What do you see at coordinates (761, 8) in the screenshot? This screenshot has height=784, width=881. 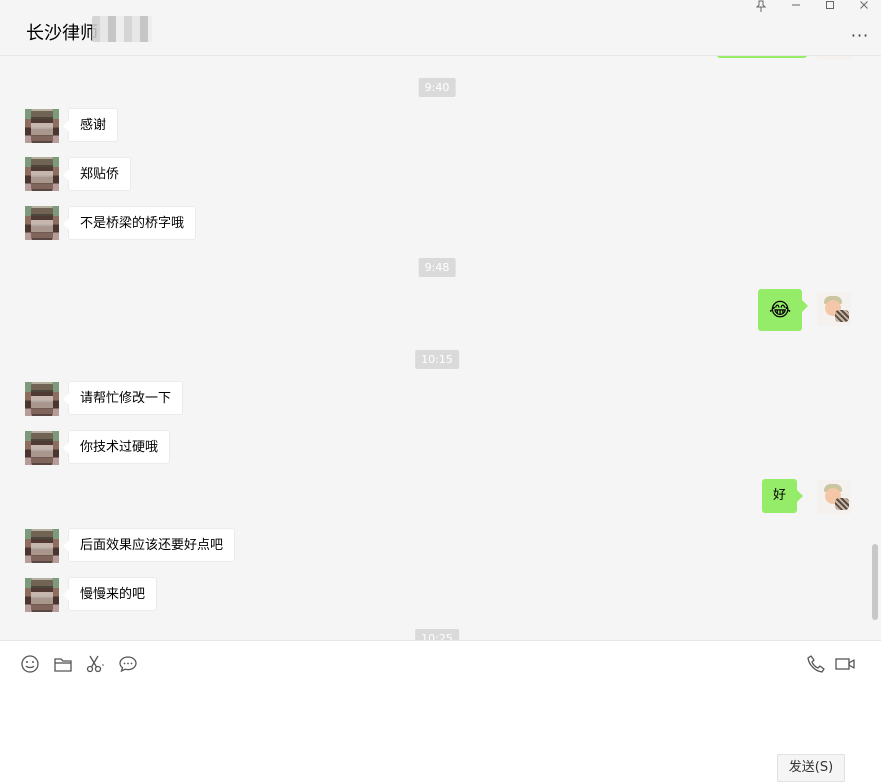 I see `pin-icon` at bounding box center [761, 8].